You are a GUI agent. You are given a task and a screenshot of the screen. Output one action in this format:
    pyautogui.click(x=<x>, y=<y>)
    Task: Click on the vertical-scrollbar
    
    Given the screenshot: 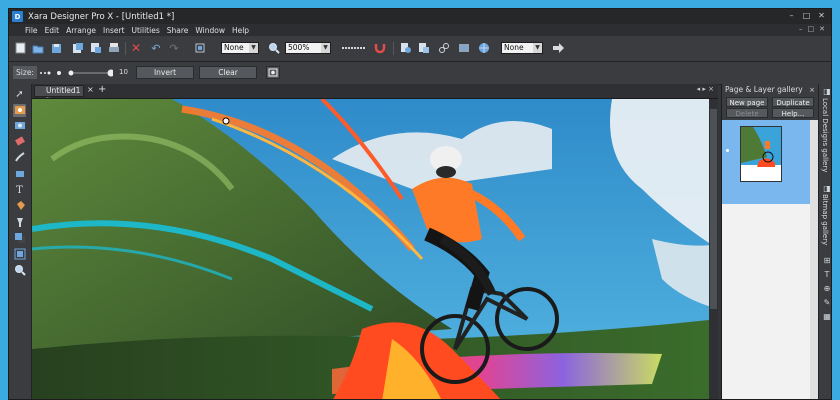 What is the action you would take?
    pyautogui.click(x=713, y=249)
    